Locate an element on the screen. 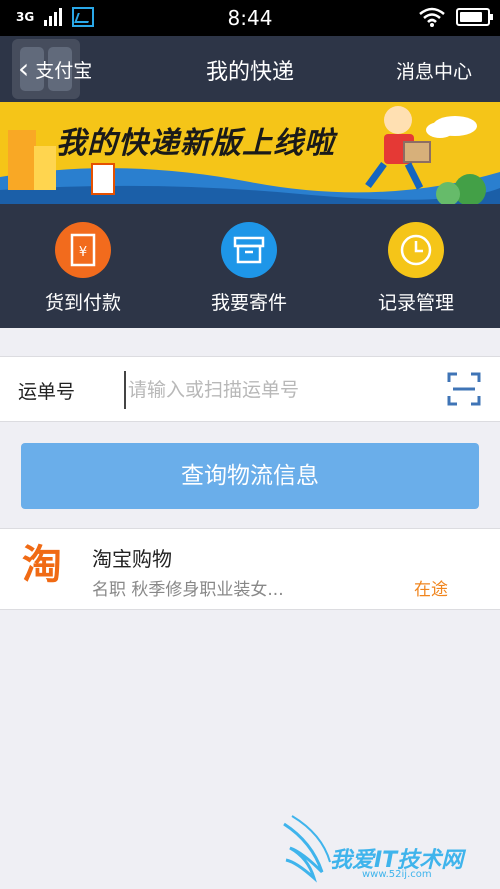  promo-banner: 我的快递新版上线啦 is located at coordinates (250, 153).